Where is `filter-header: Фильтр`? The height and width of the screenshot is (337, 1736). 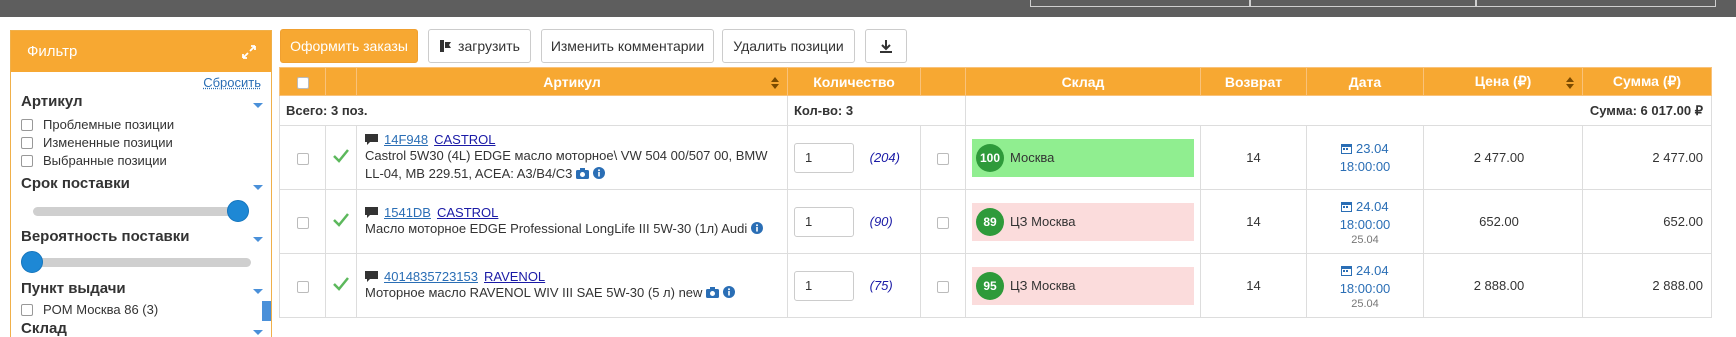 filter-header: Фильтр is located at coordinates (141, 51).